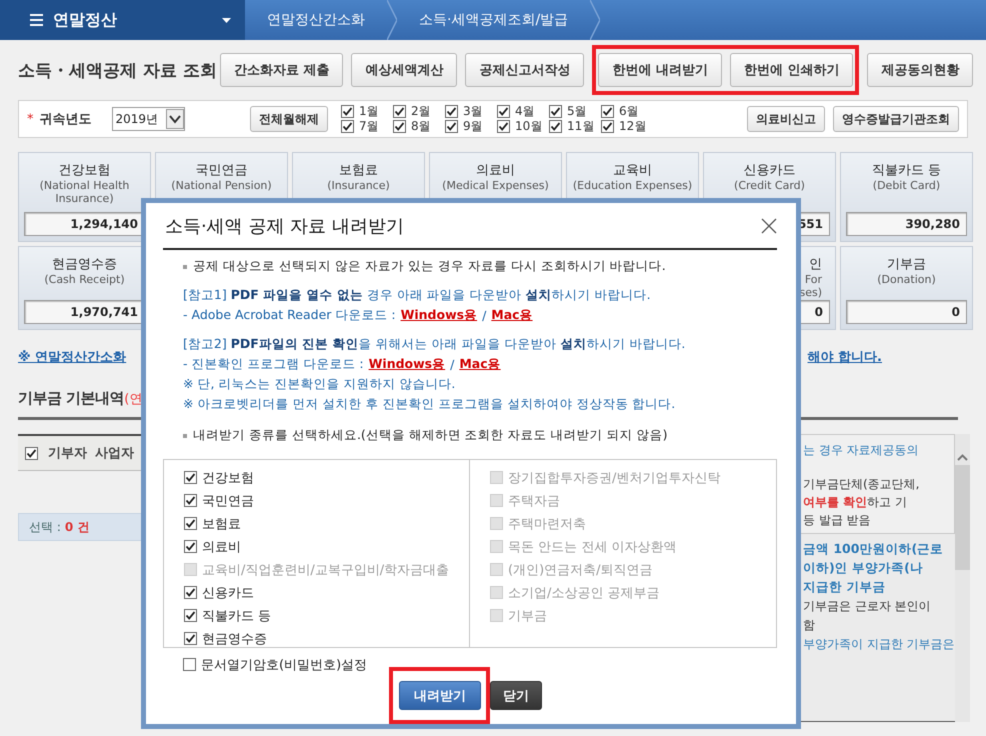 Image resolution: width=986 pixels, height=736 pixels. Describe the element at coordinates (358, 170) in the screenshot. I see `card-title: 보험료` at that location.